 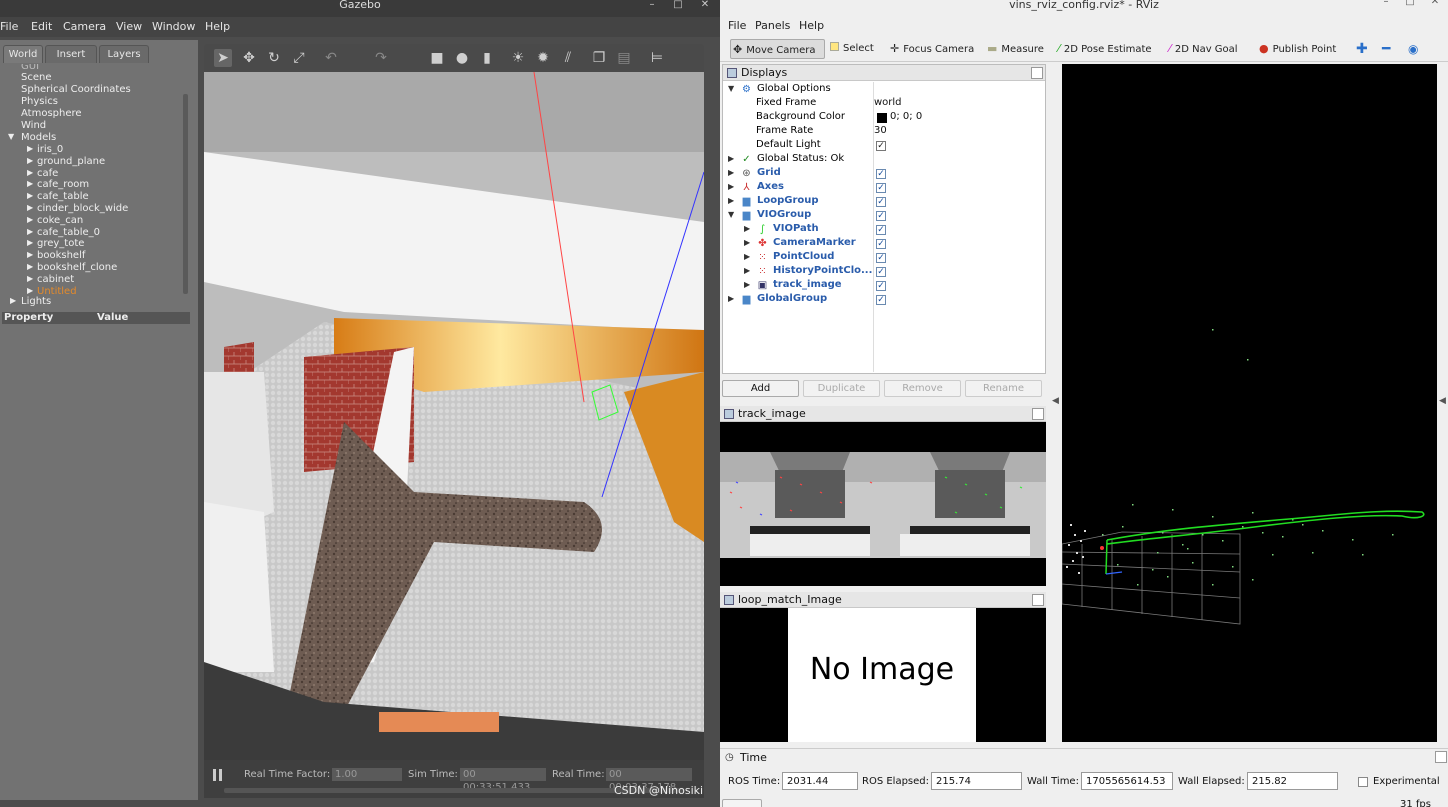 I want to click on frame-rate-value: 30, so click(x=880, y=130).